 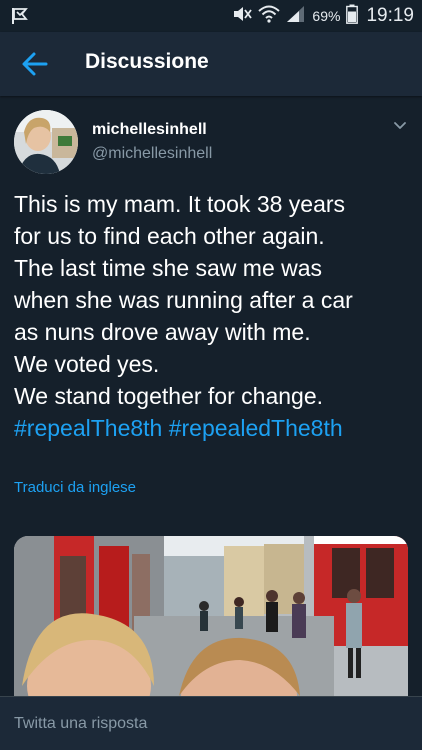 What do you see at coordinates (168, 396) in the screenshot?
I see `tweet-text-line: We stand together for change.` at bounding box center [168, 396].